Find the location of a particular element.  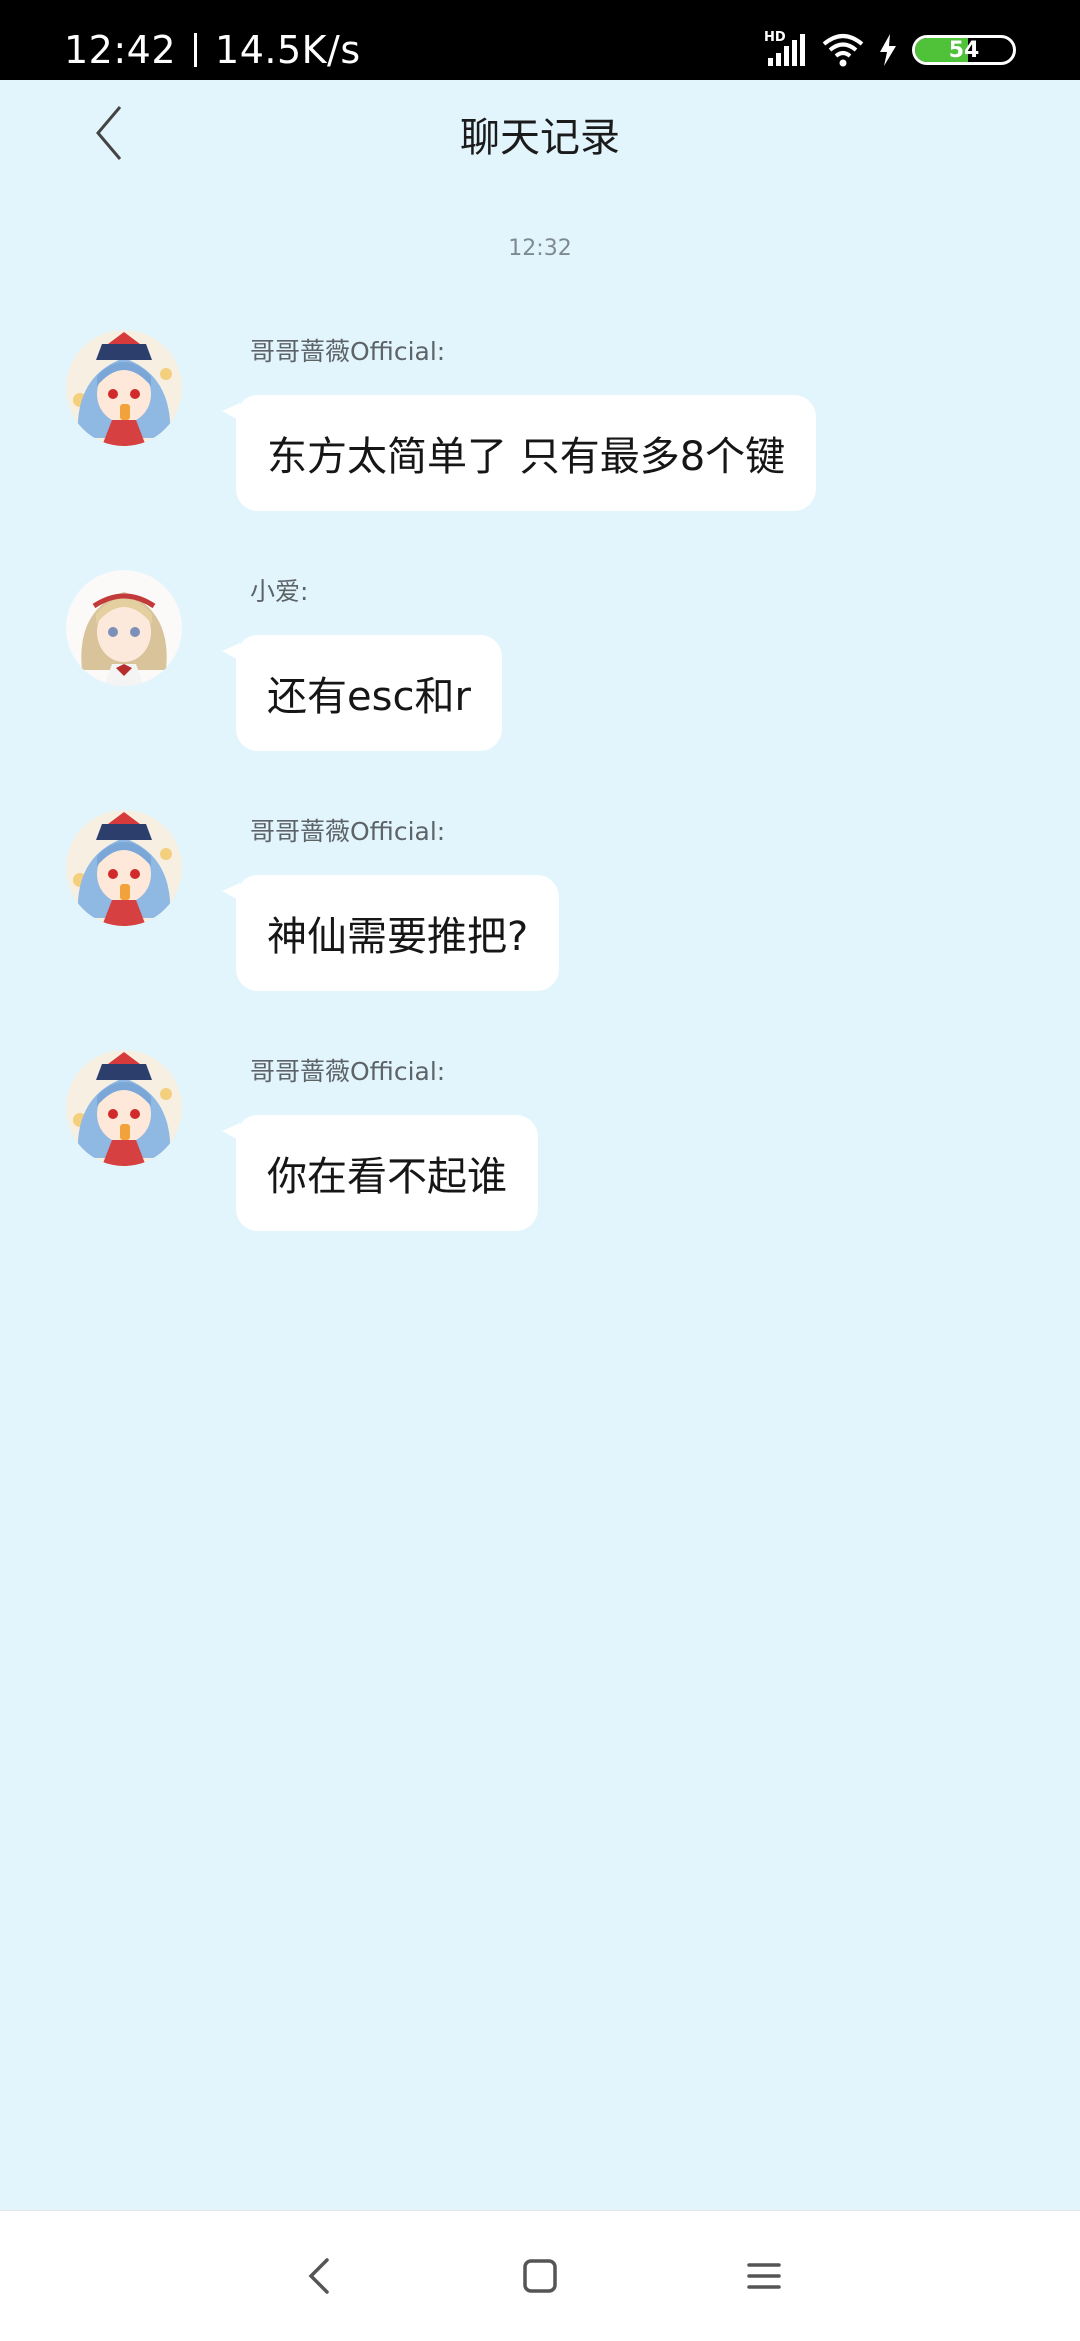

message-bubble: 神仙需要推把? is located at coordinates (390, 933).